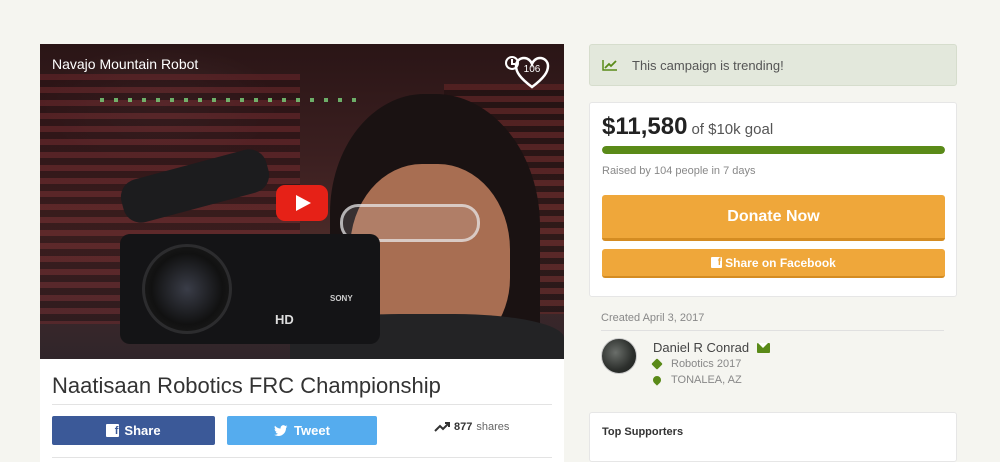 Image resolution: width=1000 pixels, height=462 pixels. Describe the element at coordinates (246, 385) in the screenshot. I see `campaign-title: Naatisaan Robotics FRC Championship` at that location.